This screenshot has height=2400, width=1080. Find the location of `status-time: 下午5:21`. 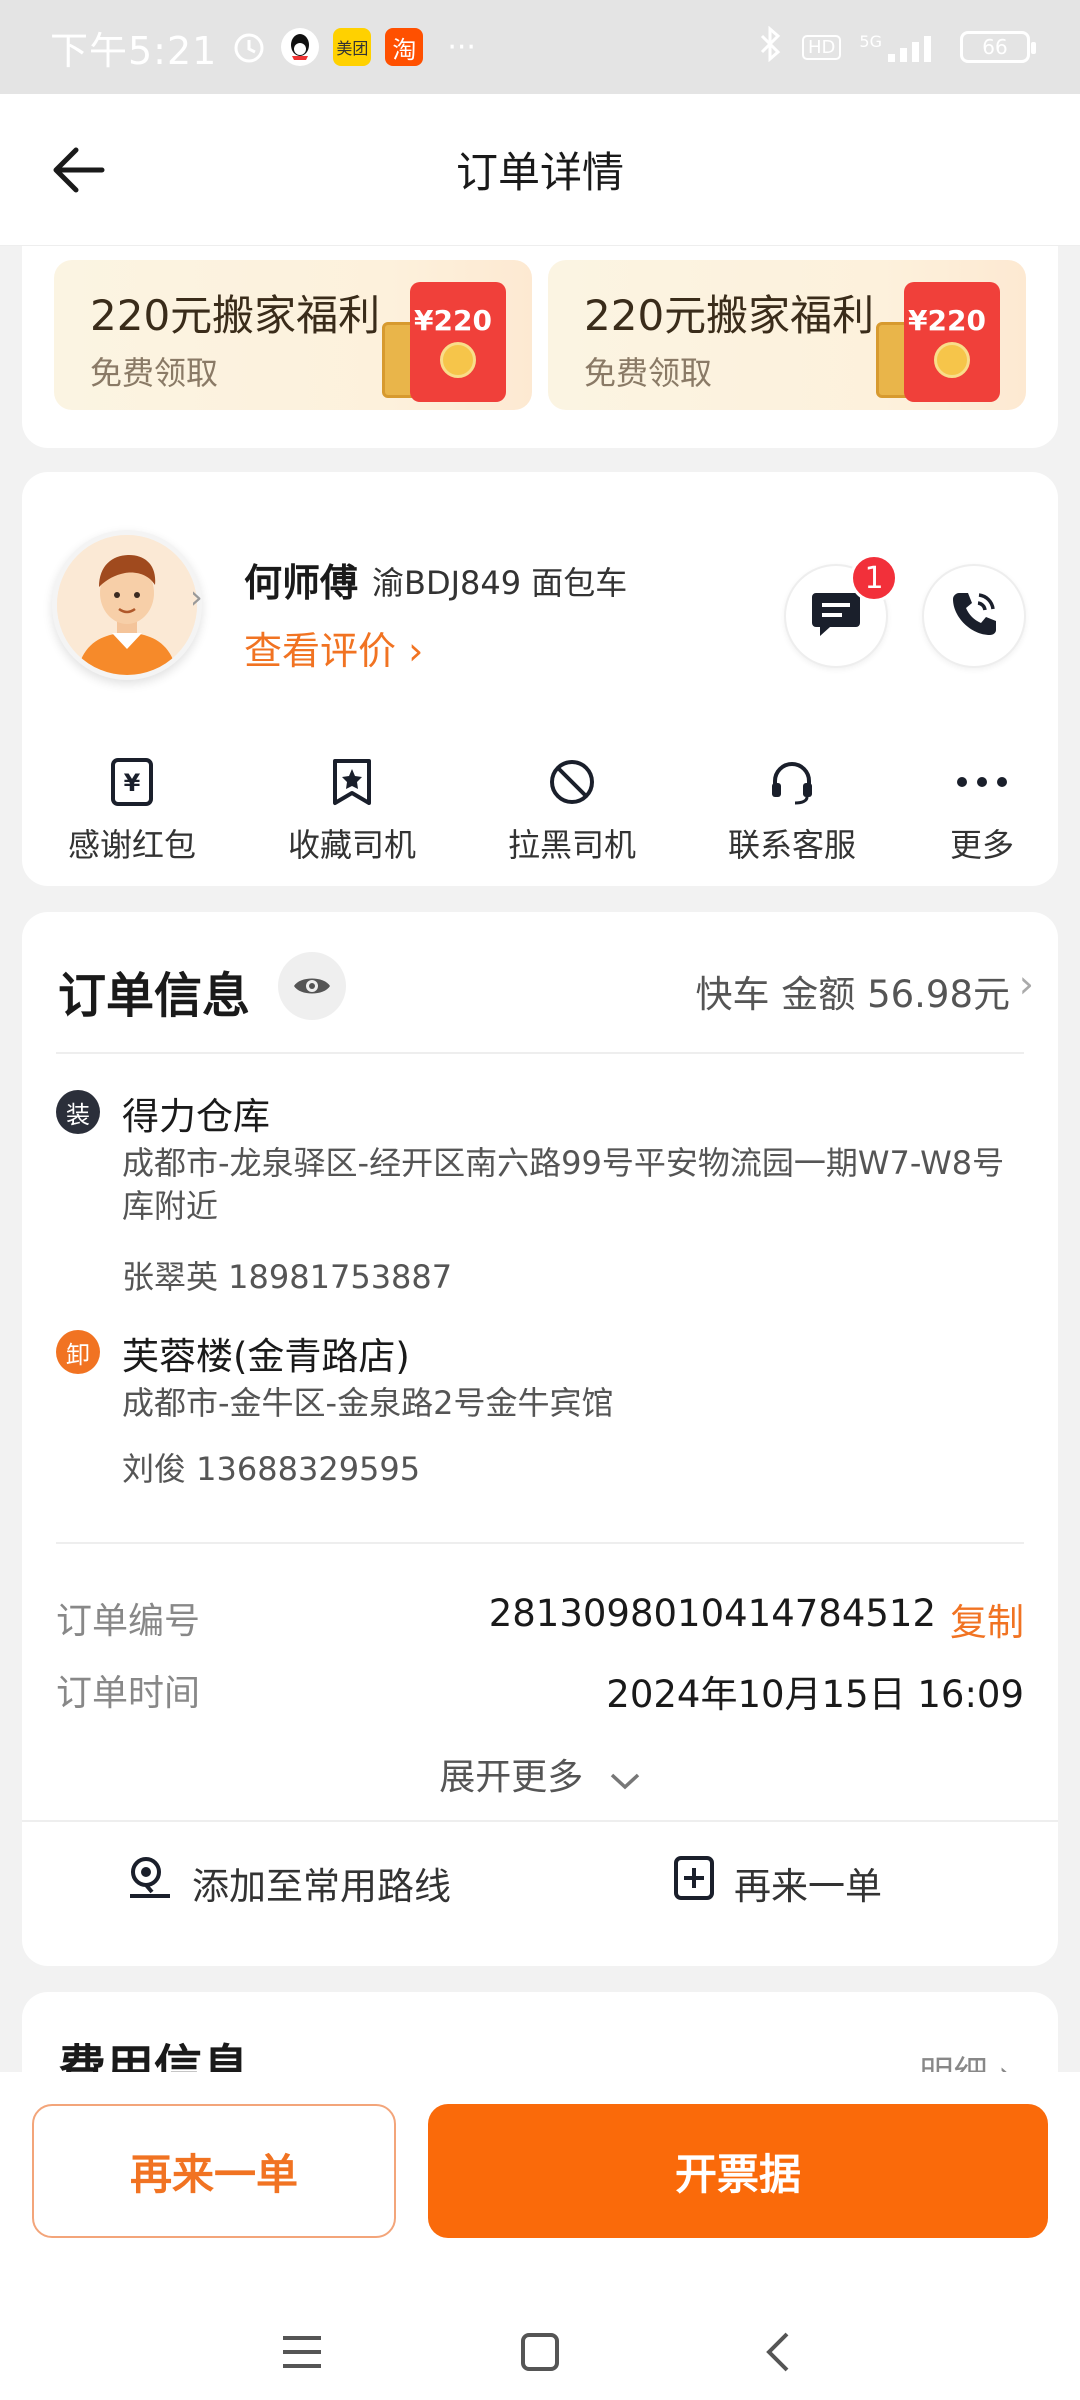

status-time: 下午5:21 is located at coordinates (134, 50).